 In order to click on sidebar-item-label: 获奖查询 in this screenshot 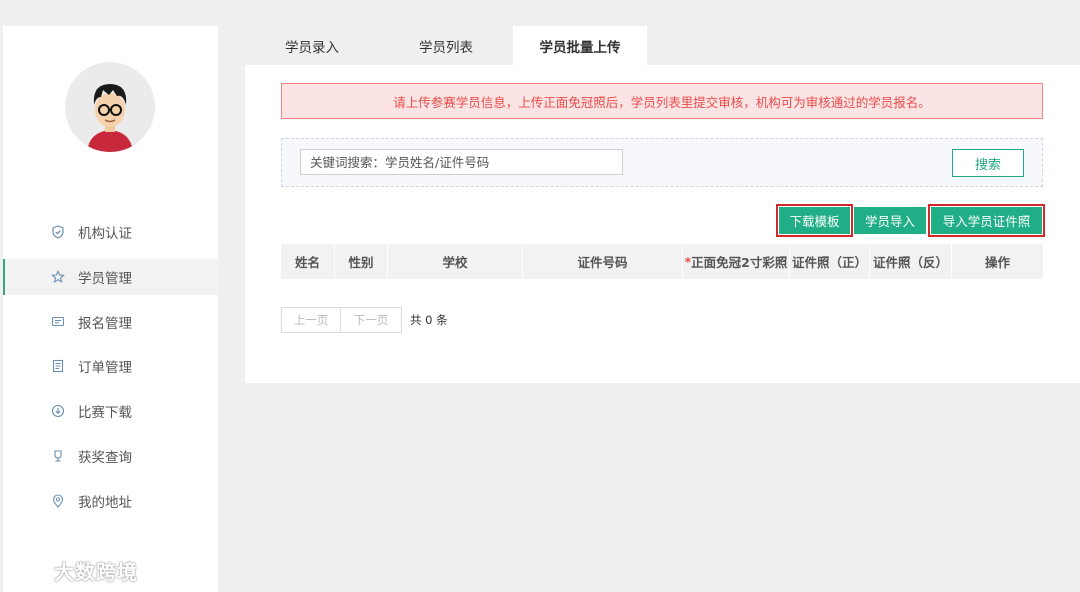, I will do `click(105, 457)`.